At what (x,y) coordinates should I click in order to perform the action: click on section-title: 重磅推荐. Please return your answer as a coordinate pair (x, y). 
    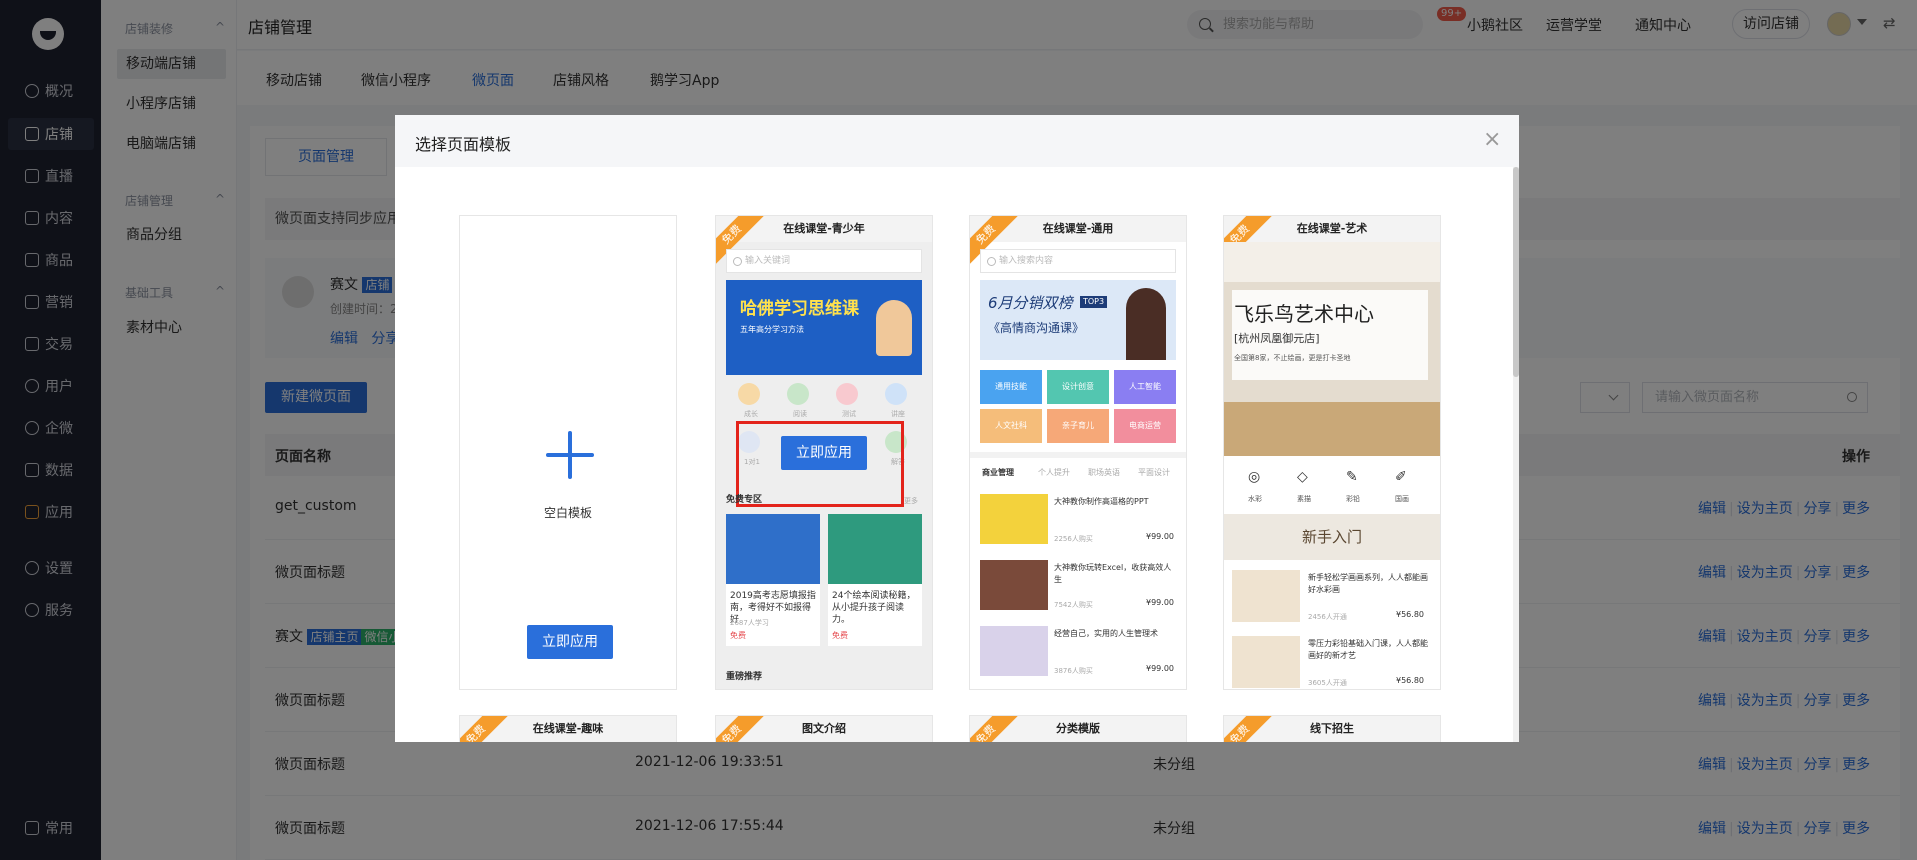
    Looking at the image, I should click on (744, 677).